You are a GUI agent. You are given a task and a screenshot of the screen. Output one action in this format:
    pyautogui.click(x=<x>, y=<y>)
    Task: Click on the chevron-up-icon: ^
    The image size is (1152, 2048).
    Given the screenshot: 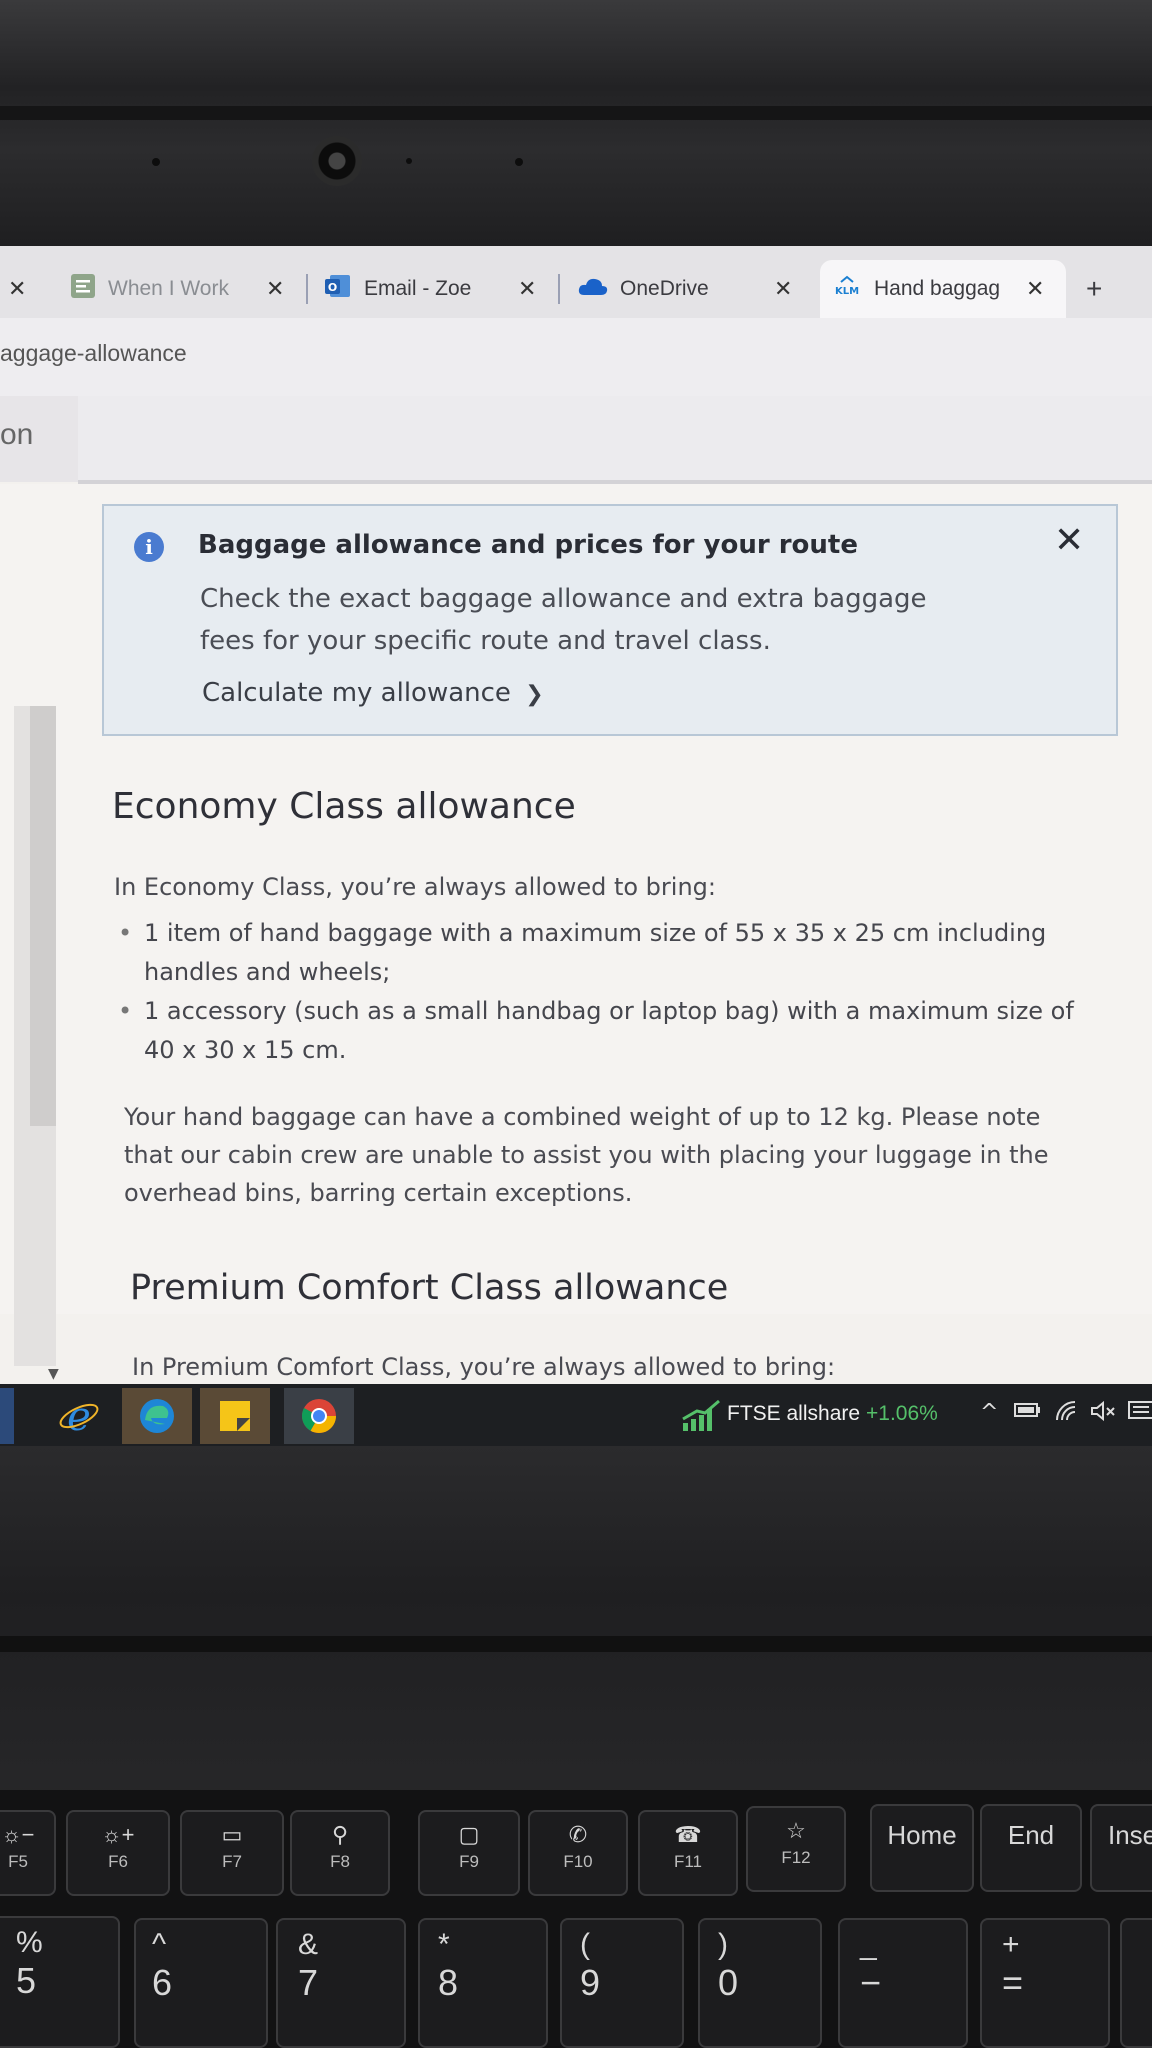 What is the action you would take?
    pyautogui.click(x=989, y=1412)
    